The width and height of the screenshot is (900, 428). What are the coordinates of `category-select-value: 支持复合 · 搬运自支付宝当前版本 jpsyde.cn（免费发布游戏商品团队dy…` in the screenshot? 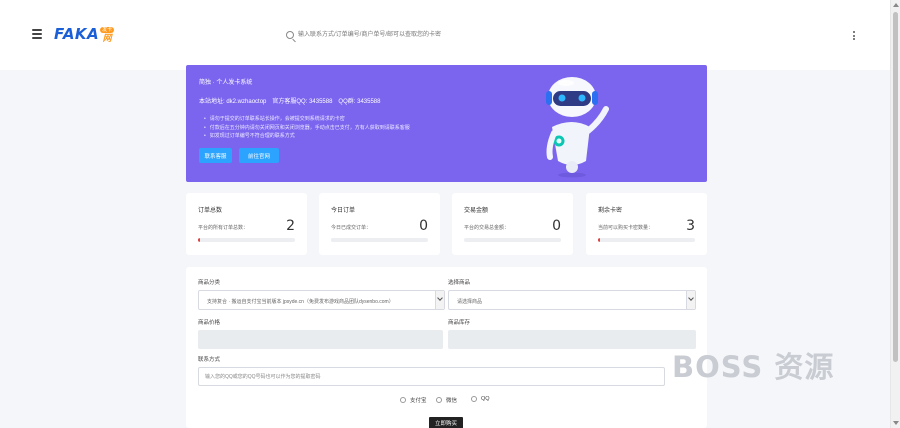 It's located at (300, 302).